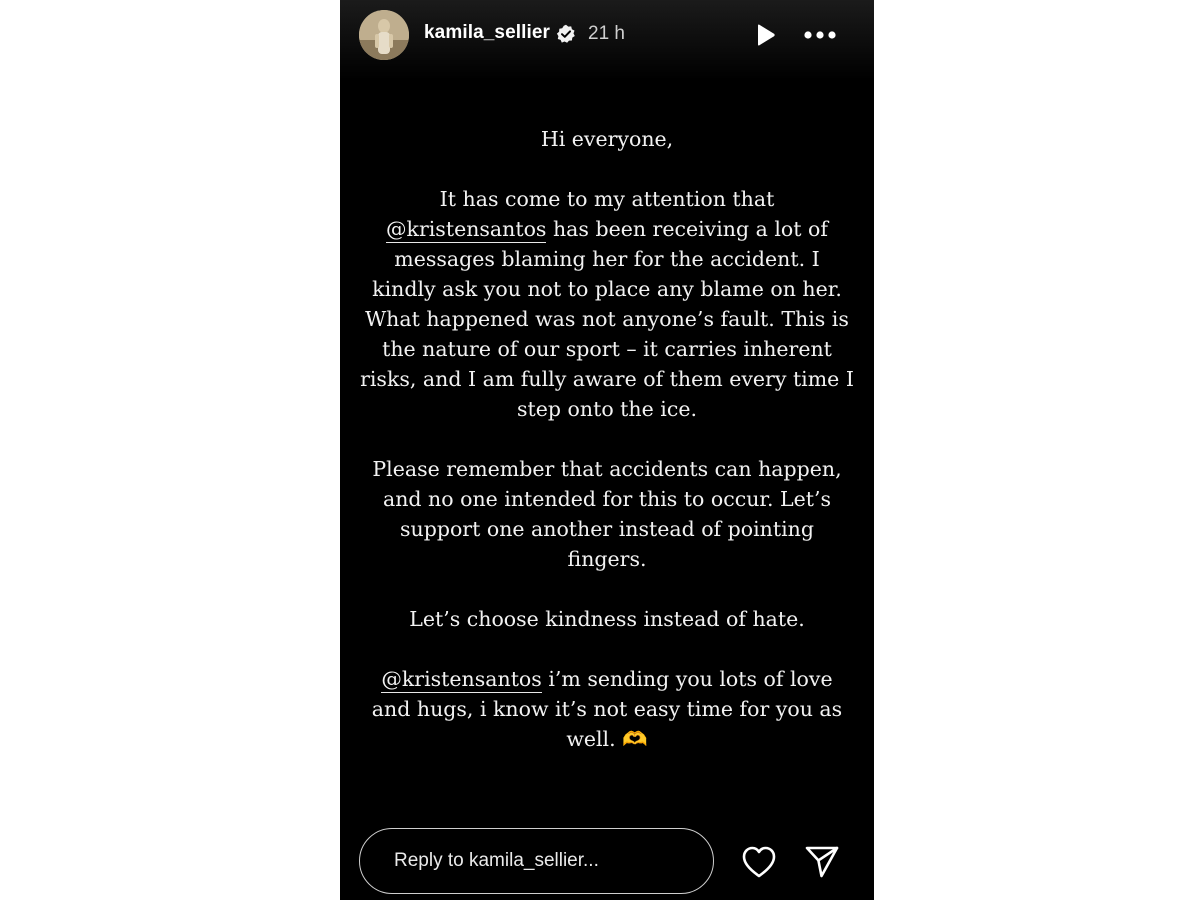  What do you see at coordinates (607, 139) in the screenshot?
I see `greeting: Hi everyone,` at bounding box center [607, 139].